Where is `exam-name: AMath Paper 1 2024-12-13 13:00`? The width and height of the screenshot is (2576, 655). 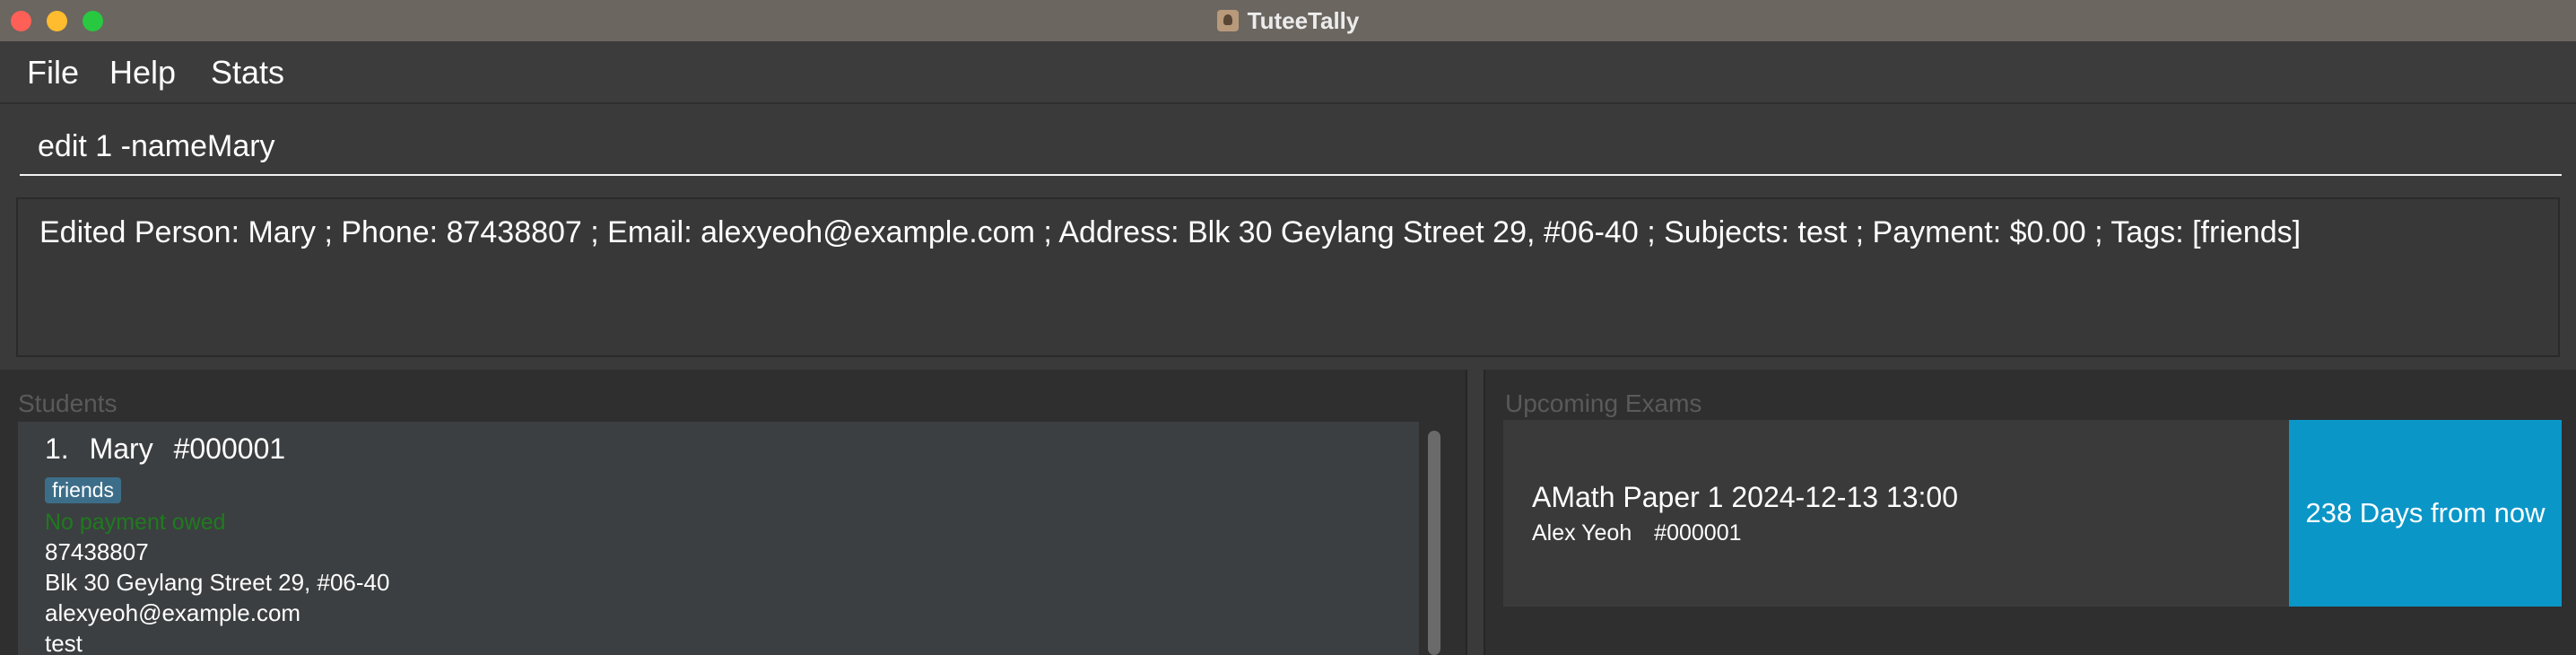
exam-name: AMath Paper 1 2024-12-13 13:00 is located at coordinates (1745, 497).